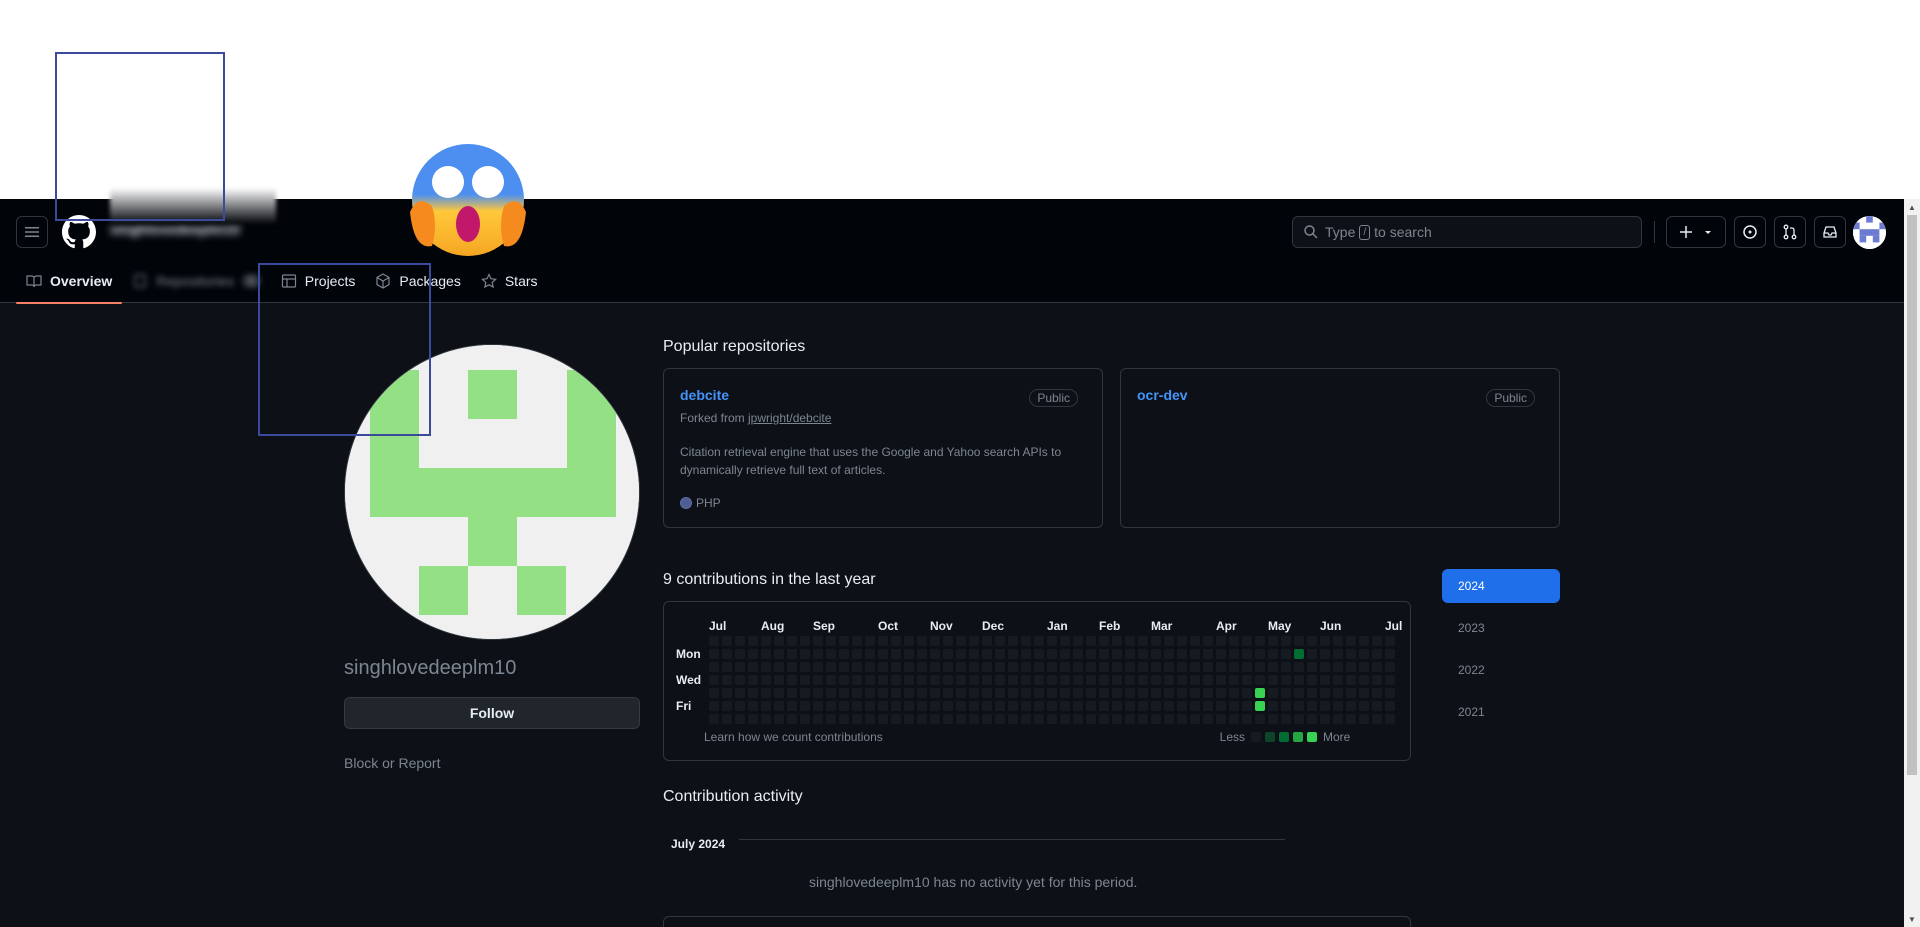  Describe the element at coordinates (392, 763) in the screenshot. I see `block-or-report-link: Block or Report` at that location.